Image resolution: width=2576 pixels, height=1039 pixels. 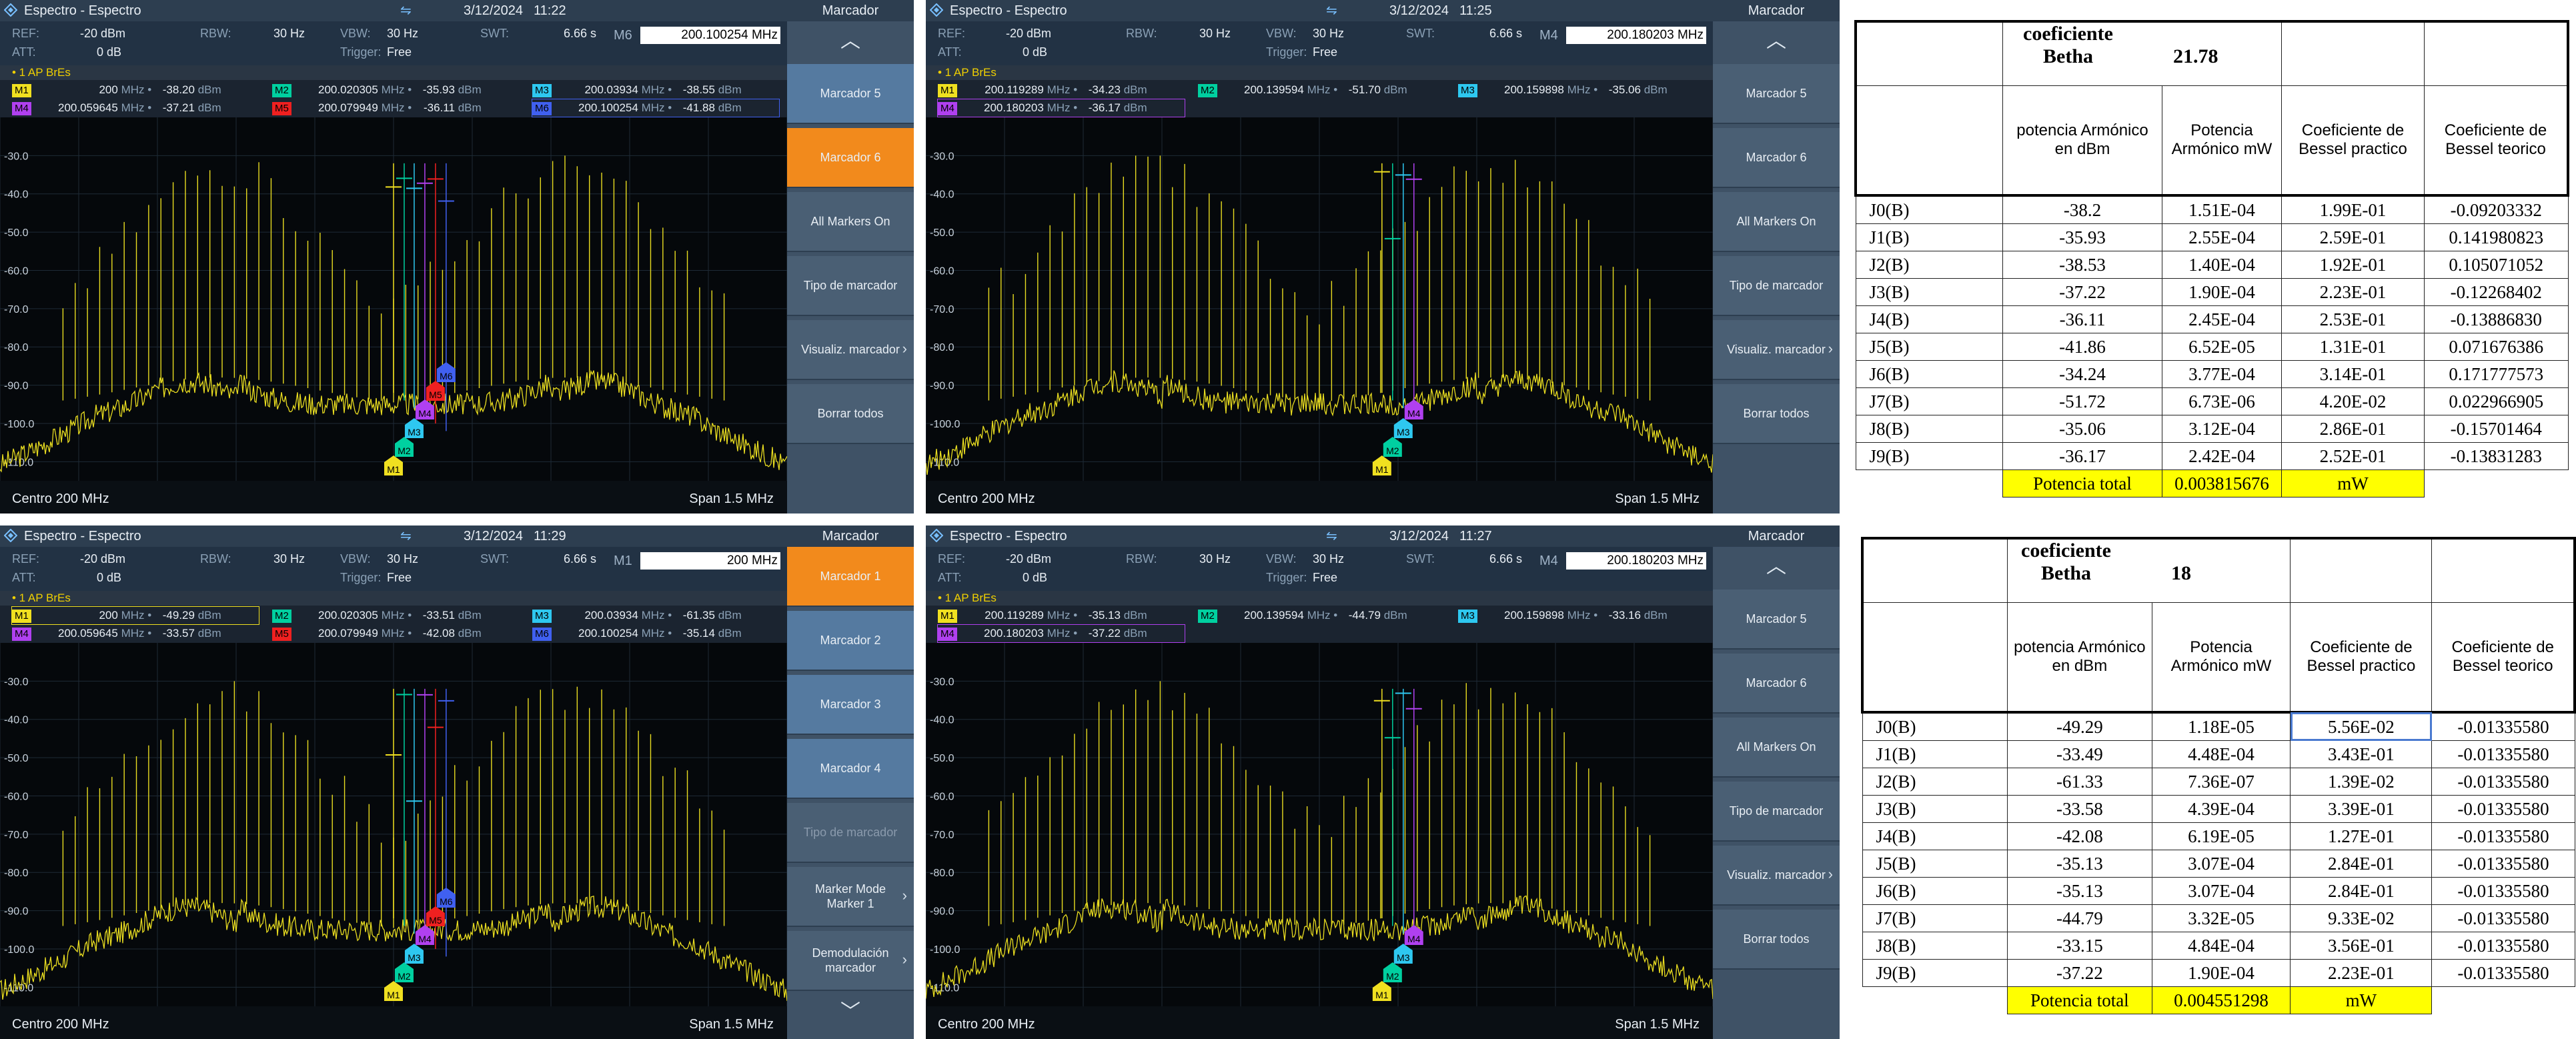 I want to click on marker-readout: M2 200.020305 MHz • -35.93 dBm, so click(x=377, y=90).